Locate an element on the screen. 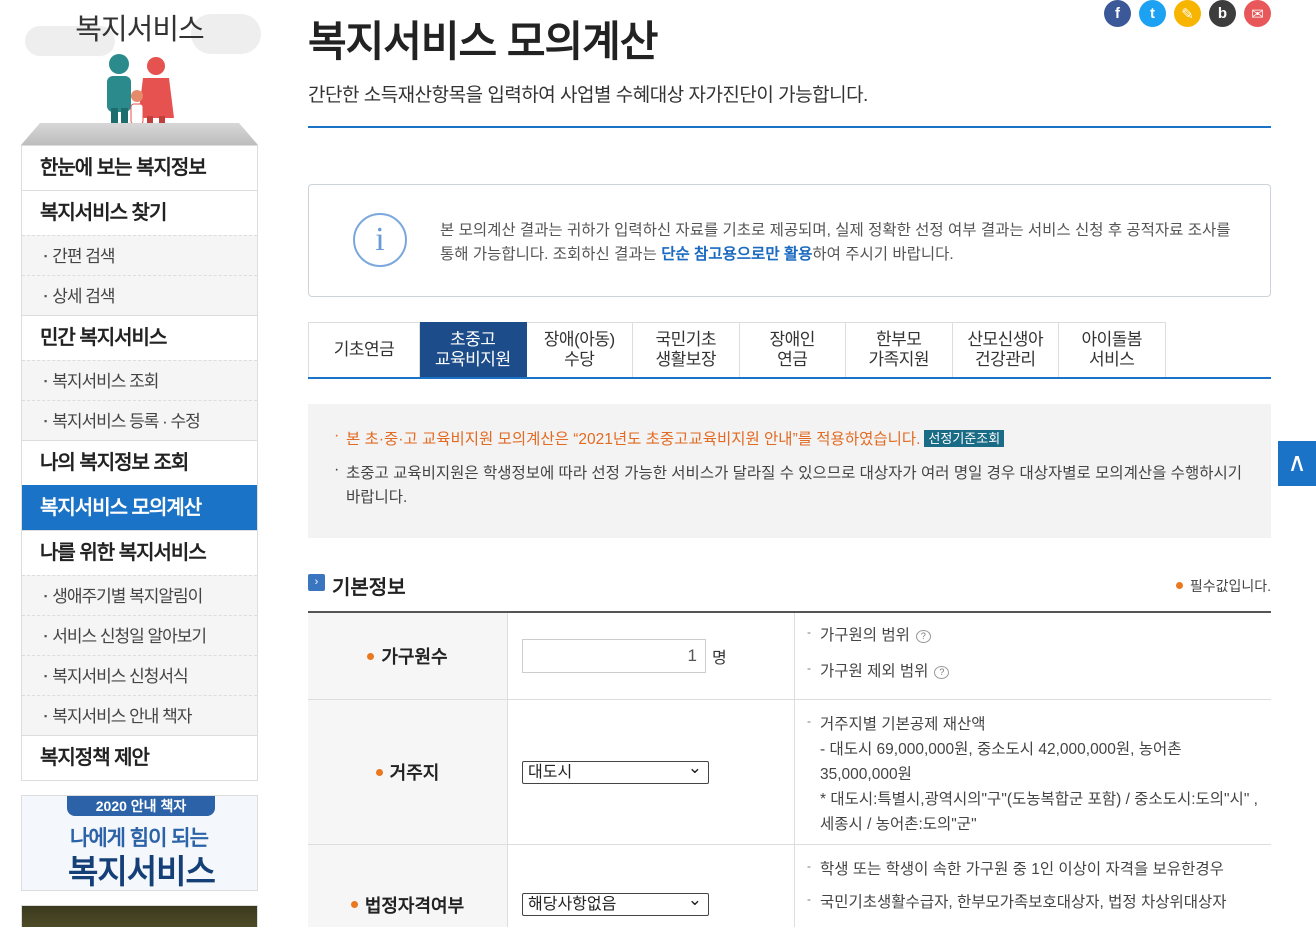  scroll-top-button: ∧ is located at coordinates (1297, 463).